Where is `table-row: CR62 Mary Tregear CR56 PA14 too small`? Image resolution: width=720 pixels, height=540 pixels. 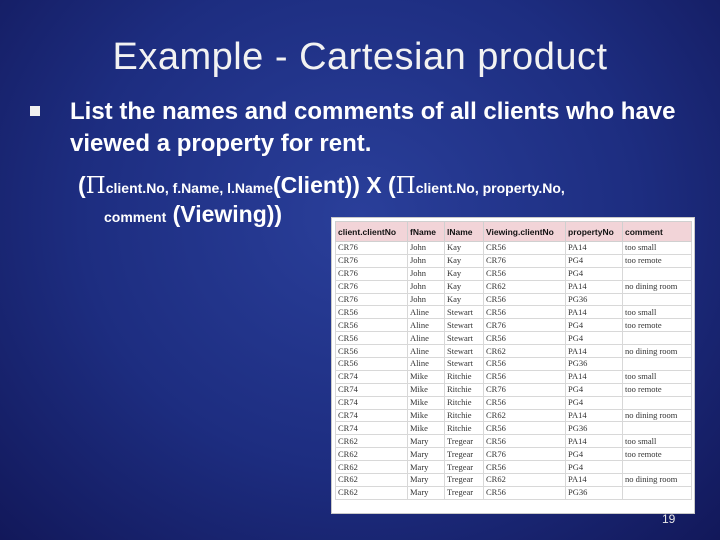
table-row: CR62 Mary Tregear CR56 PA14 too small is located at coordinates (513, 441).